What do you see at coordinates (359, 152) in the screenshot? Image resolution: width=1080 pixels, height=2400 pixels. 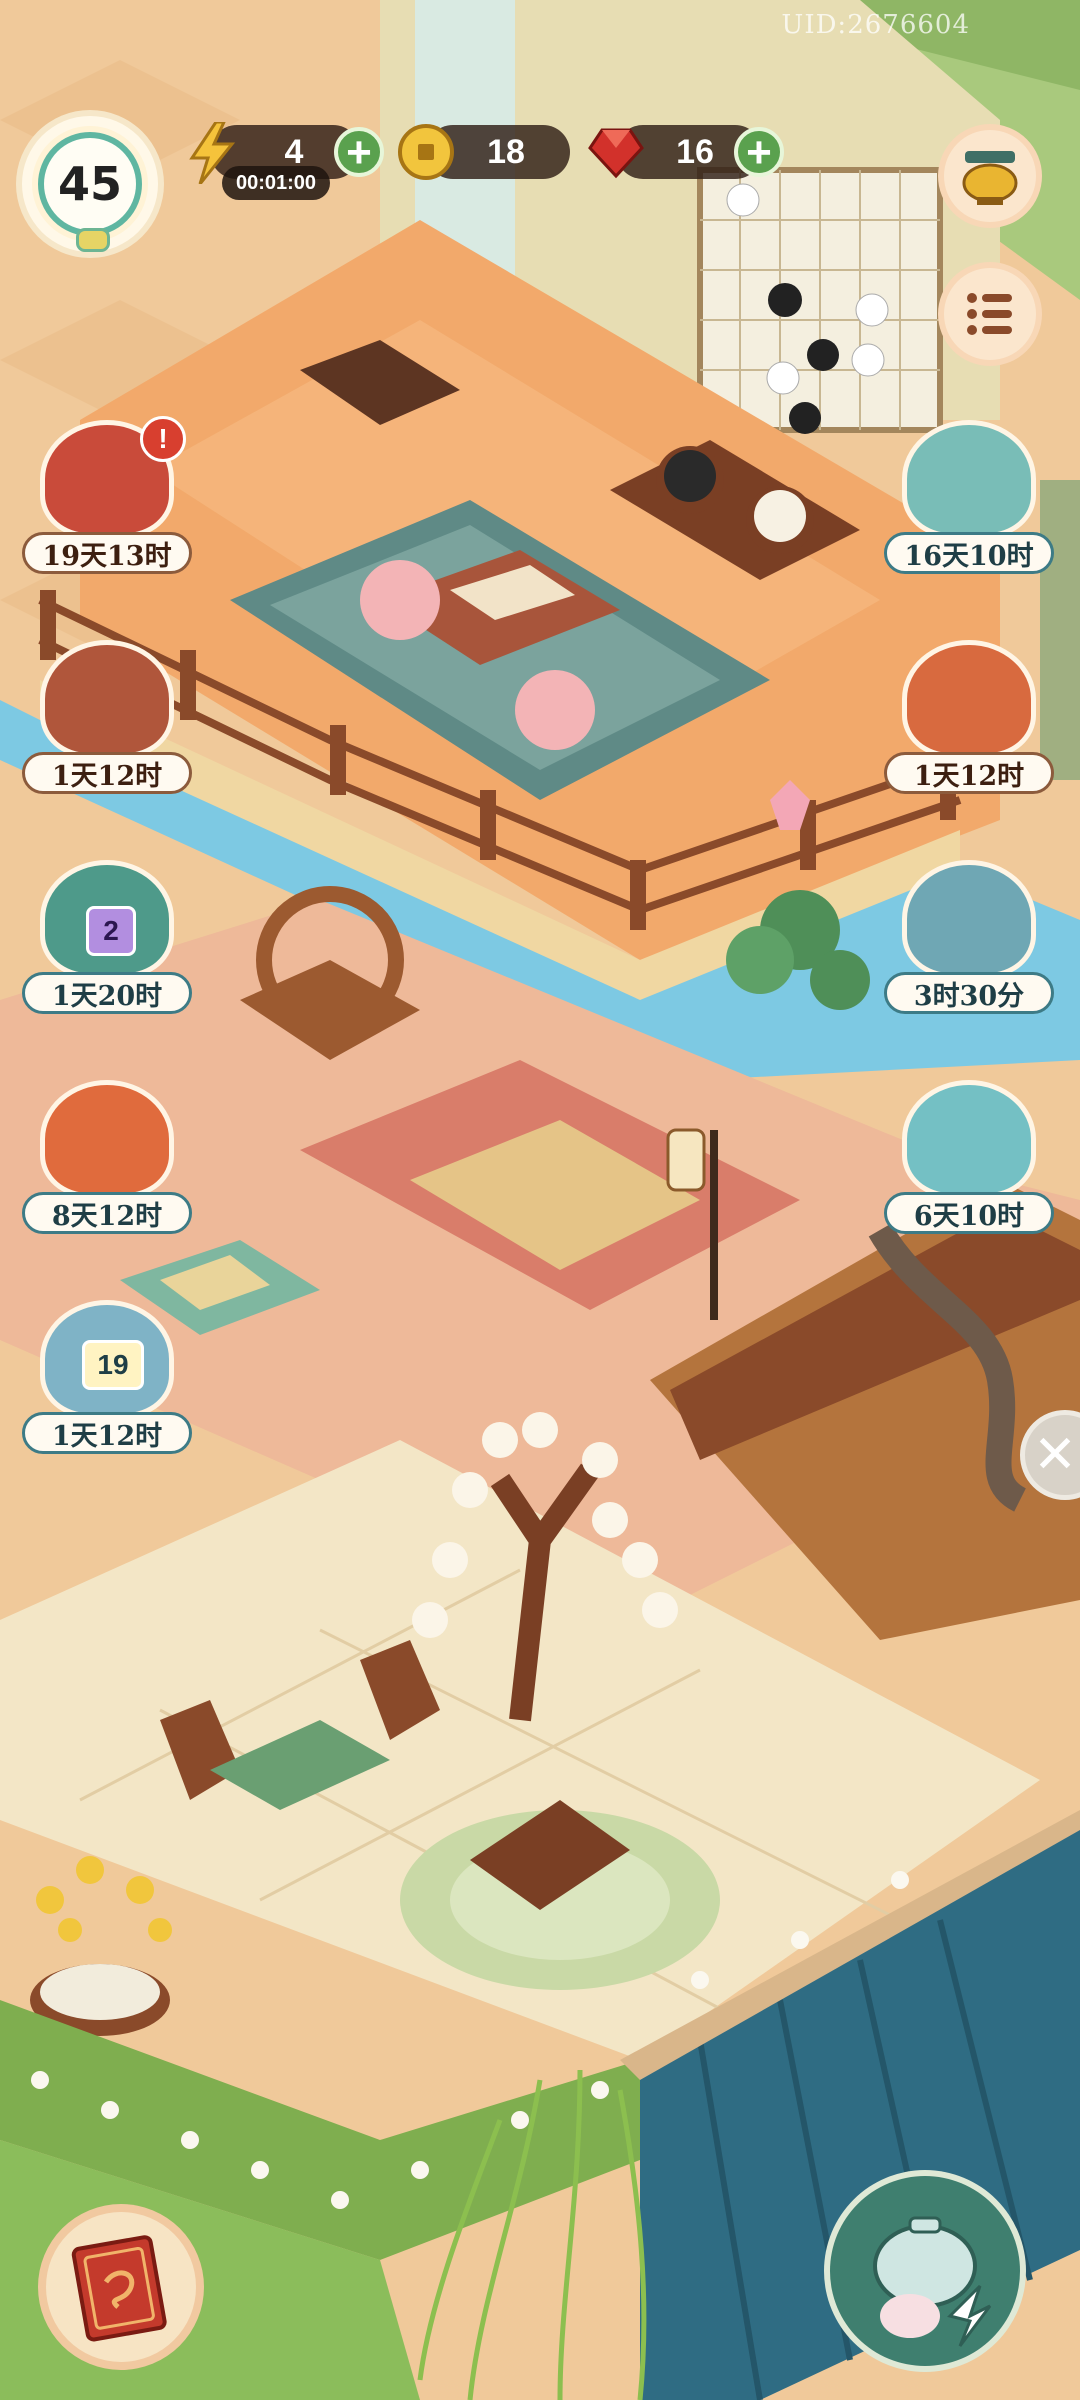 I see `add-energy-button: +` at bounding box center [359, 152].